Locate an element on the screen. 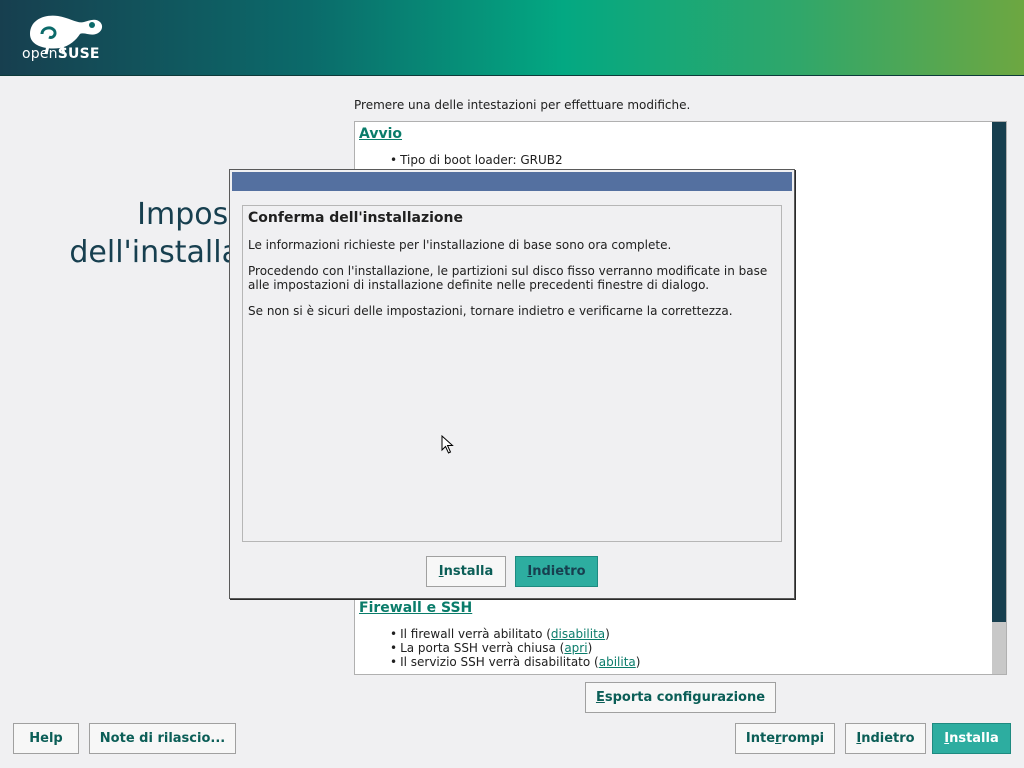  dialog-back-button: Indietro is located at coordinates (556, 571).